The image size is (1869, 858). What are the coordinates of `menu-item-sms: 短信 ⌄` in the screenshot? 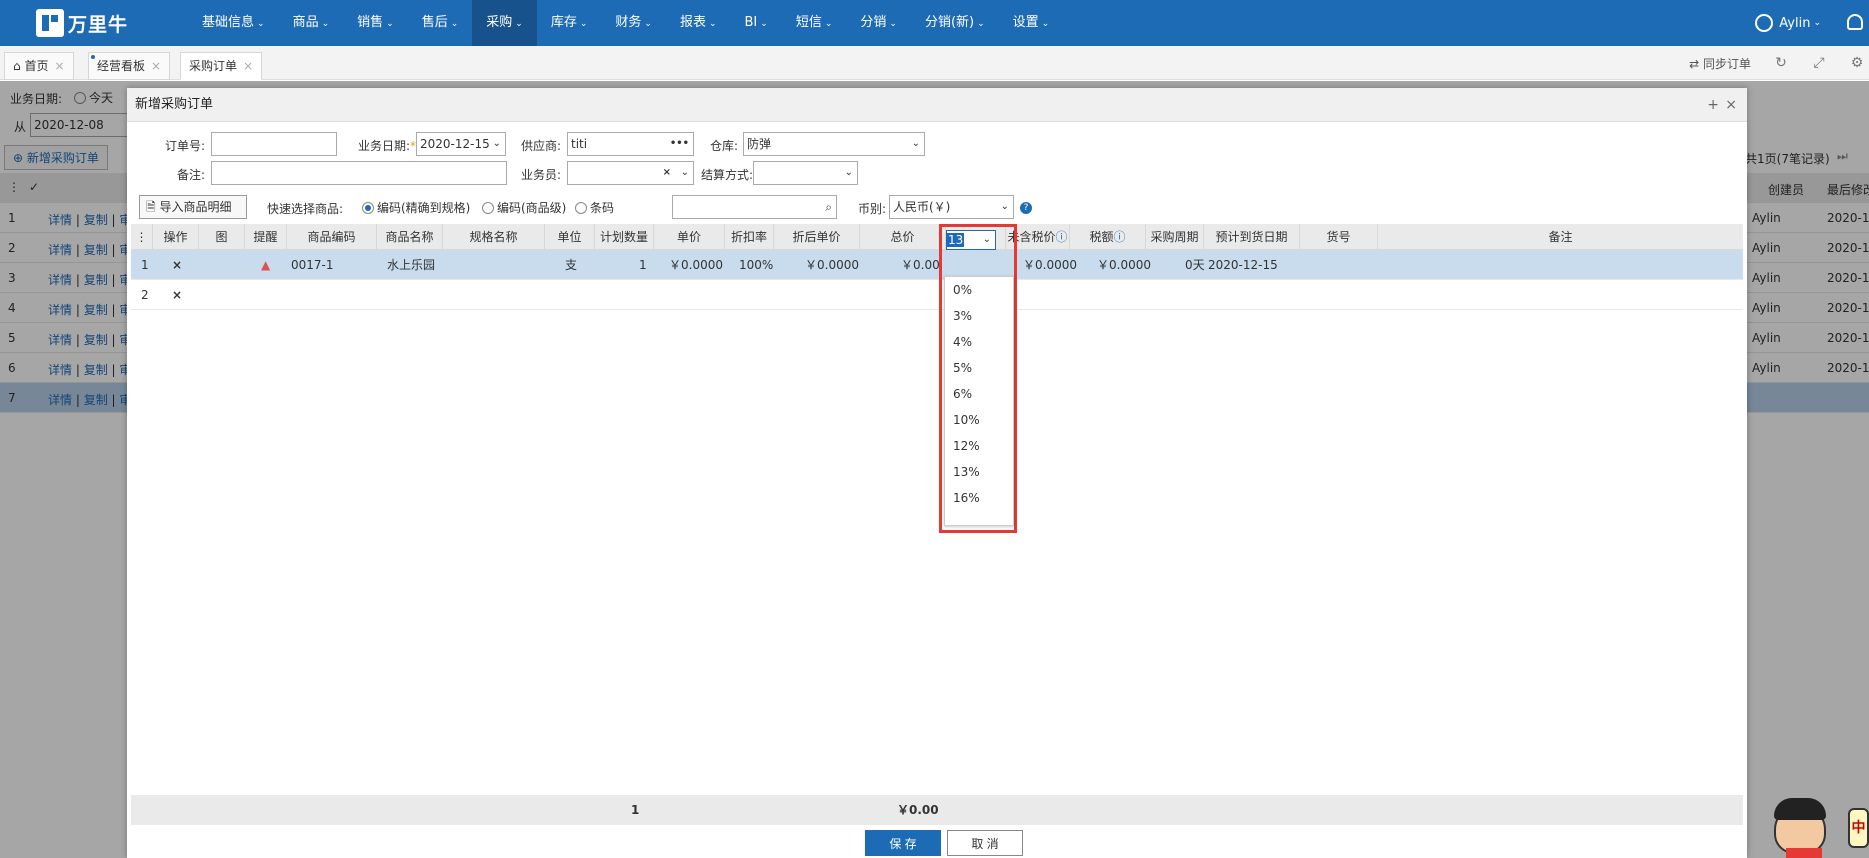 It's located at (814, 23).